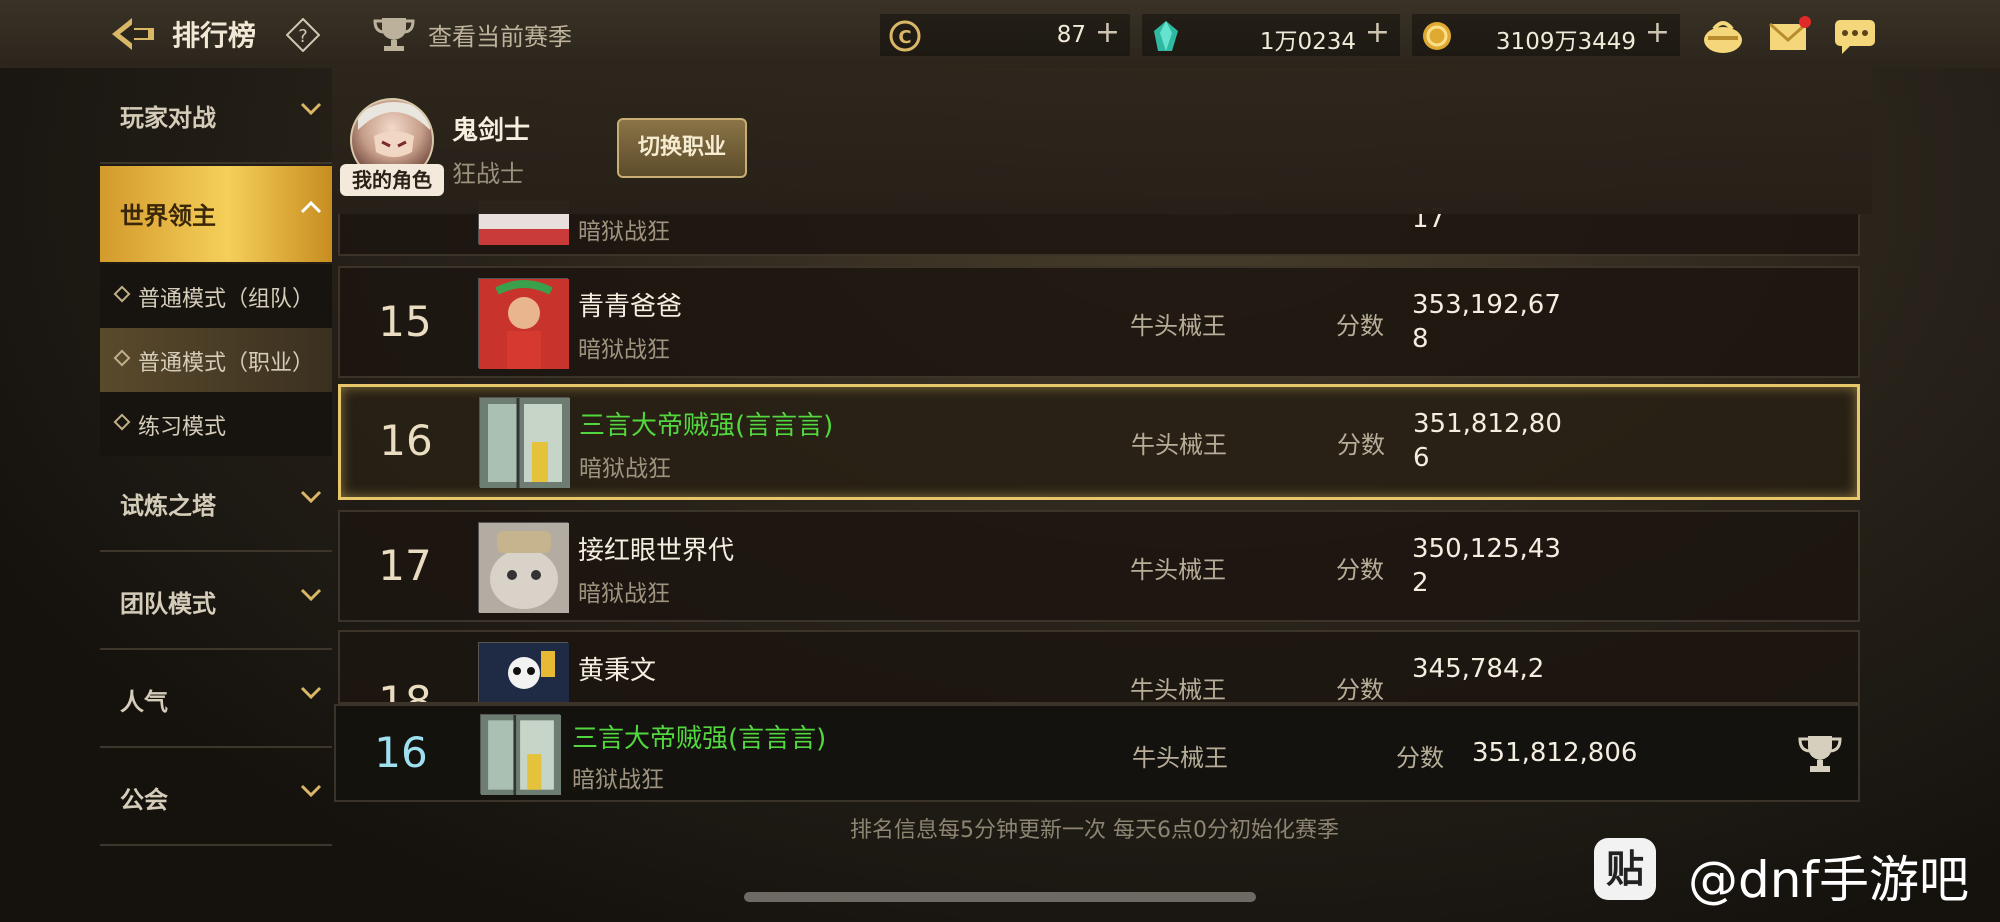 This screenshot has width=2000, height=922. I want to click on player-score: 351,812,806, so click(1487, 441).